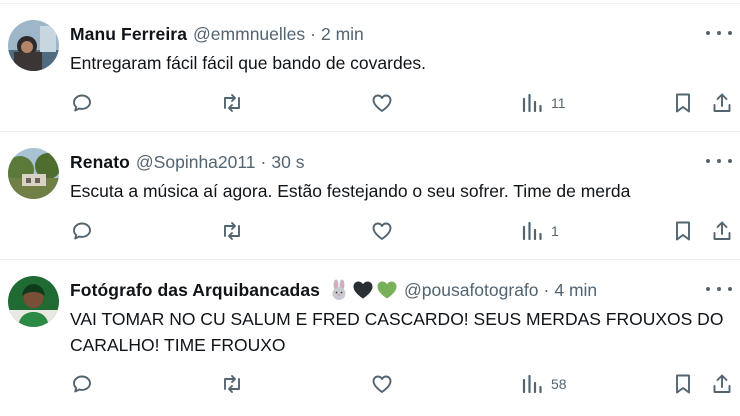 This screenshot has height=416, width=740. I want to click on tweet-header: Manu Ferreira @emmnuelles · 2 min, so click(217, 34).